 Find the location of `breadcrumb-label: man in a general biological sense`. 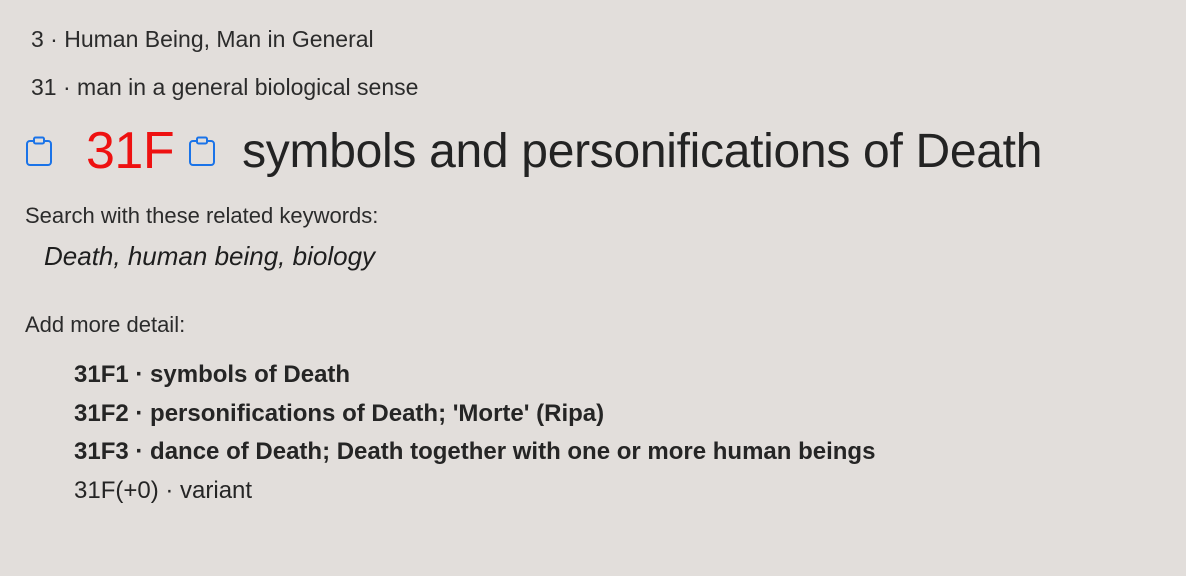

breadcrumb-label: man in a general biological sense is located at coordinates (248, 87).